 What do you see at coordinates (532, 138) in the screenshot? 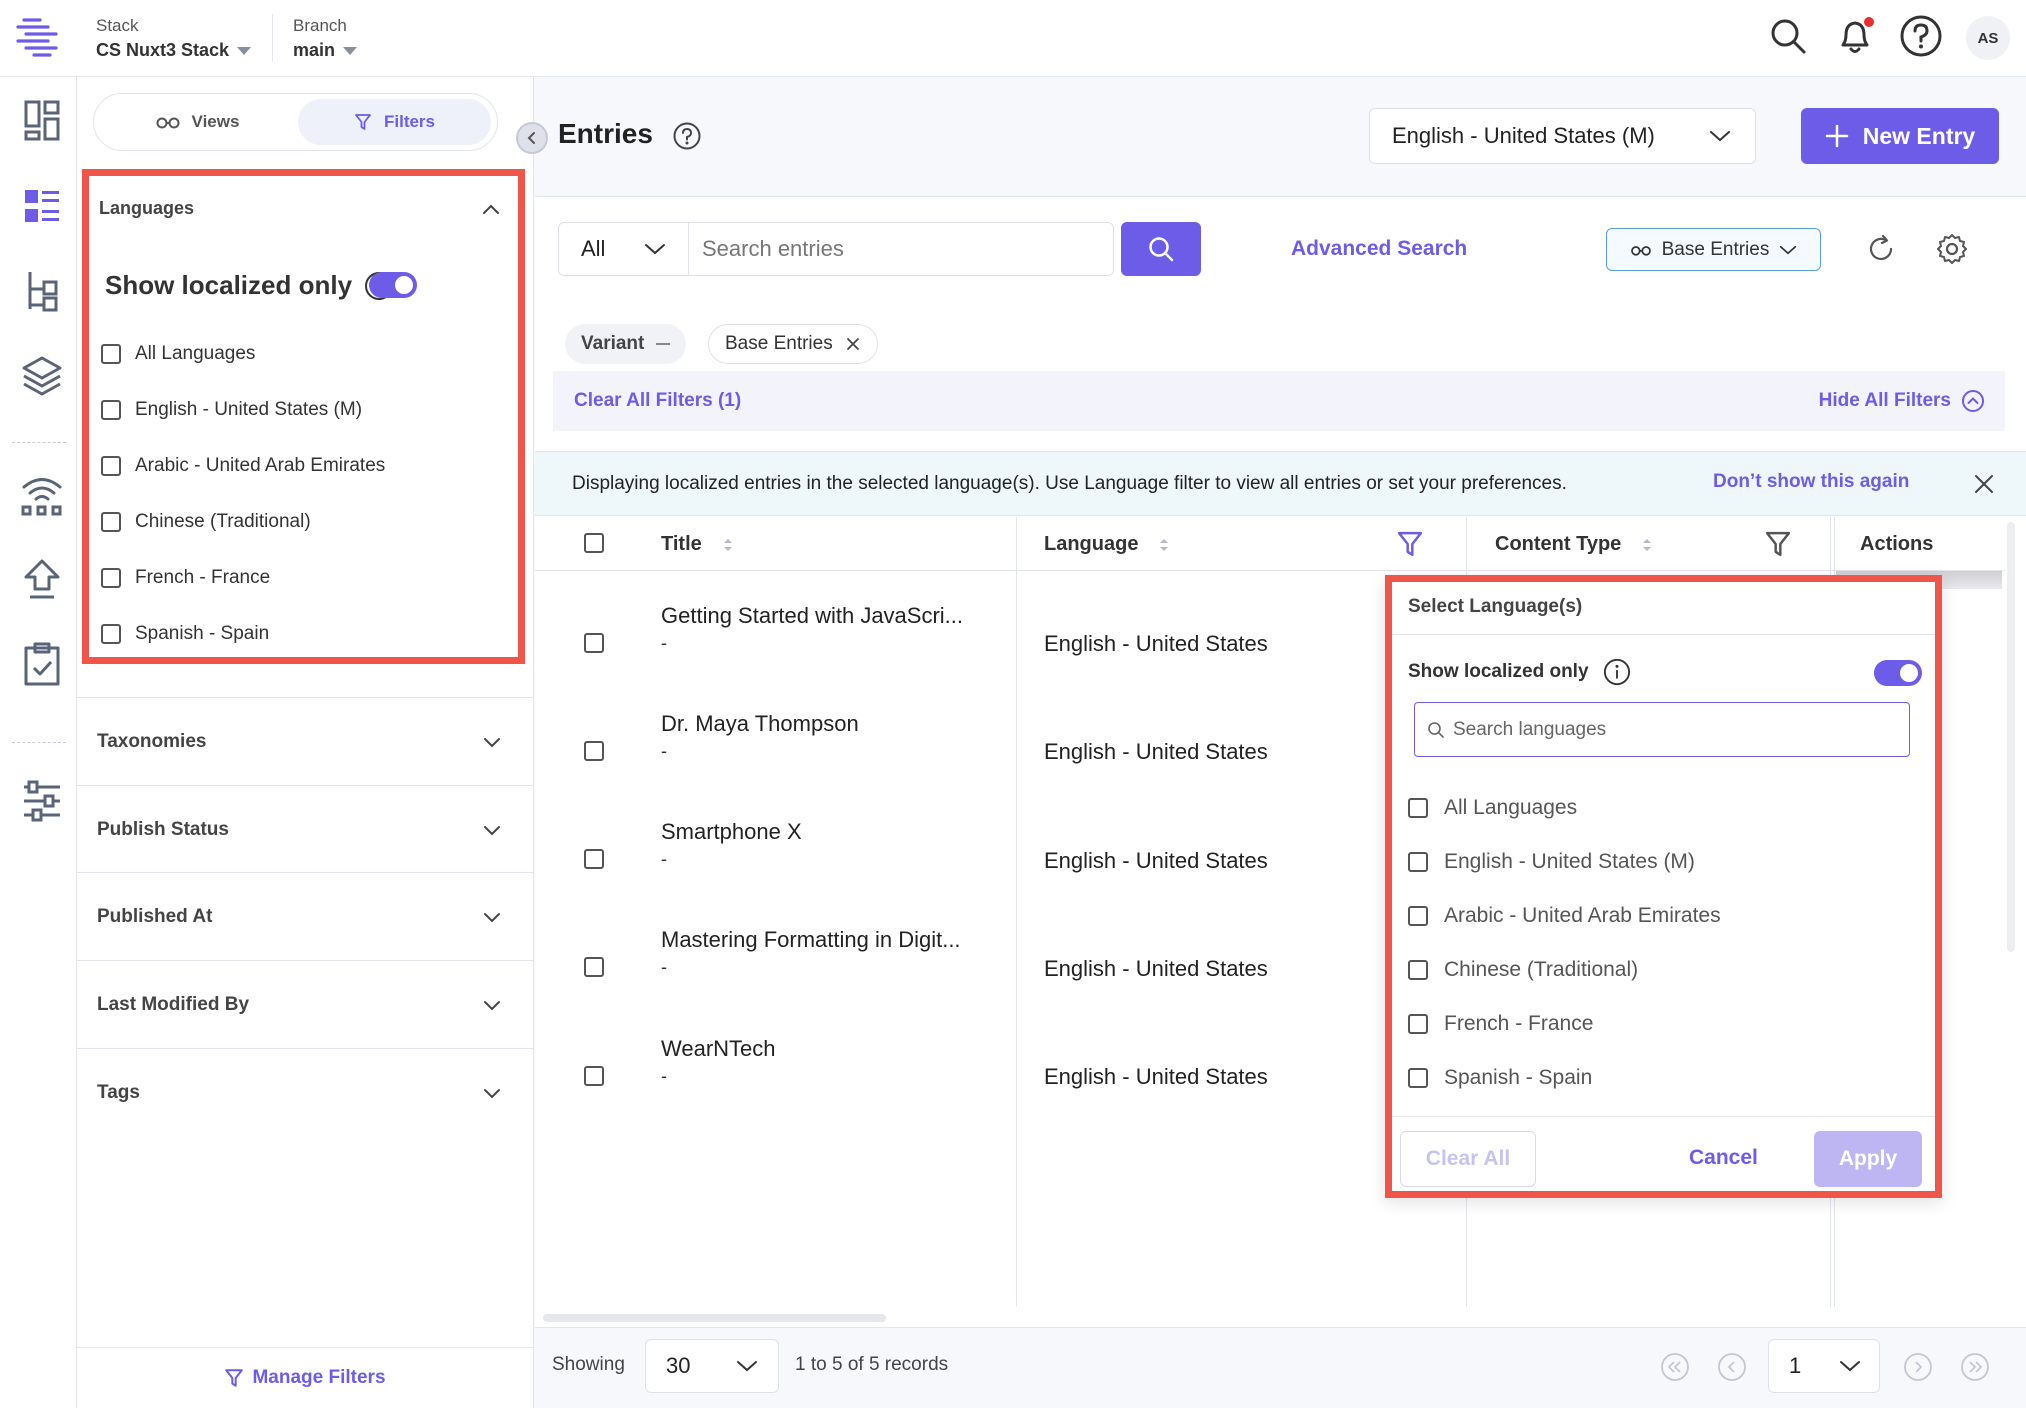
I see `collapse-sidebar-button` at bounding box center [532, 138].